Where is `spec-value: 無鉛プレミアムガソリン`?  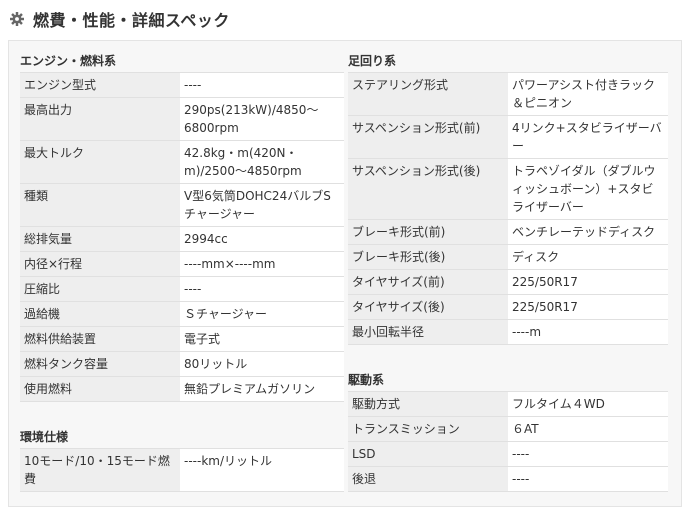
spec-value: 無鉛プレミアムガソリン is located at coordinates (262, 389).